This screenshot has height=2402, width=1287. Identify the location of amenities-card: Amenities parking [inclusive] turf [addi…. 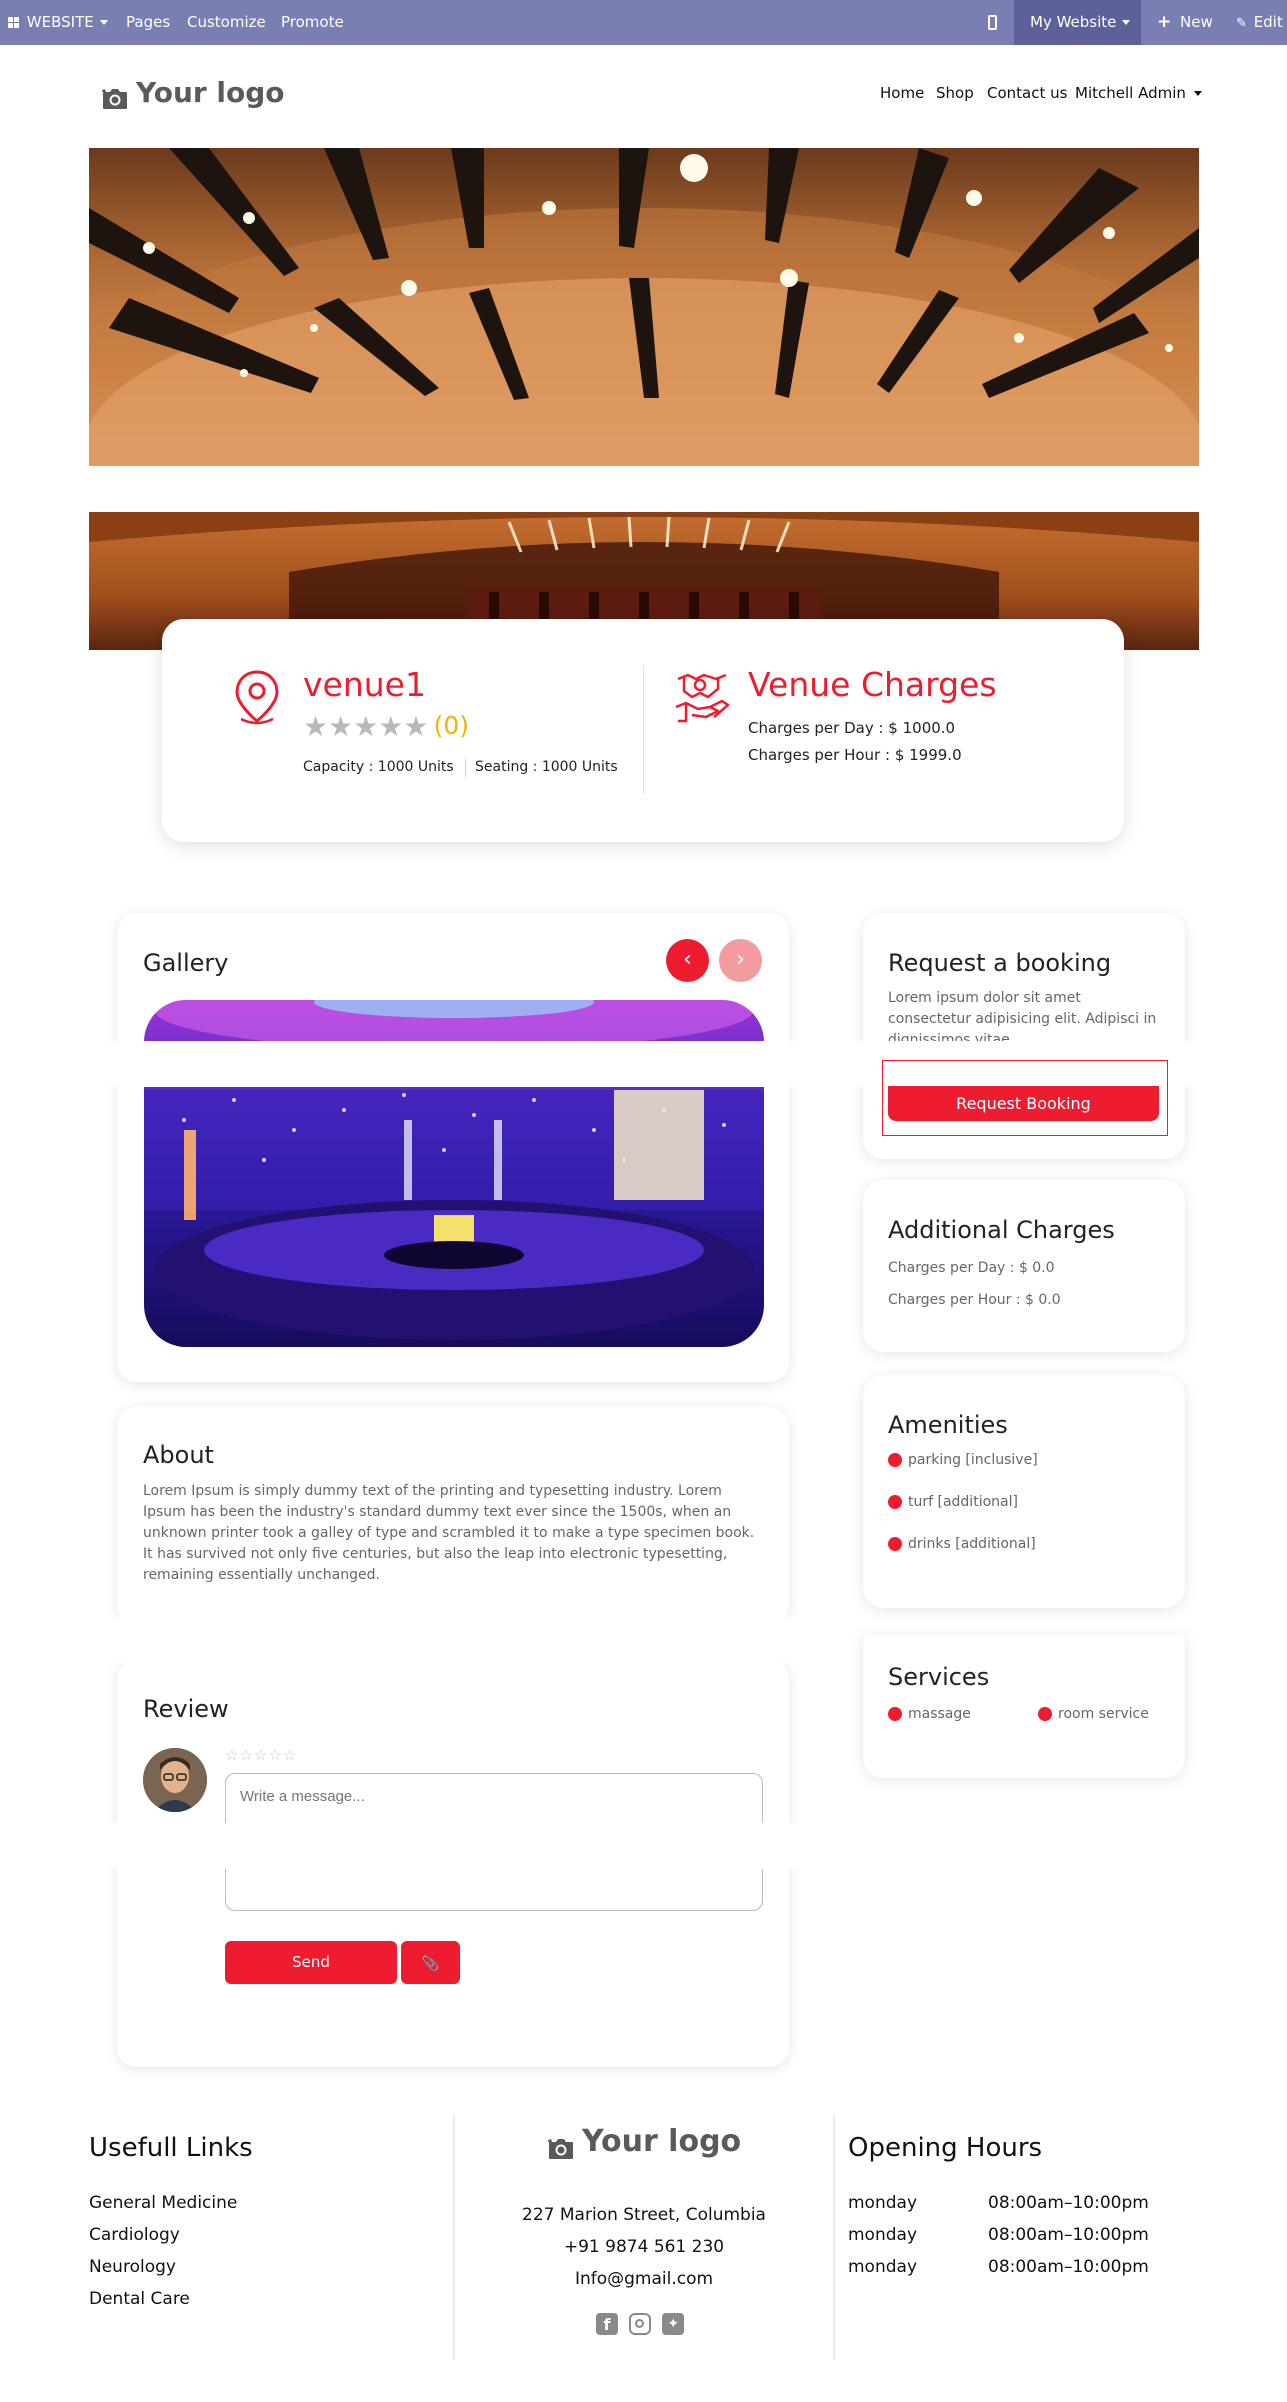
(1024, 1491).